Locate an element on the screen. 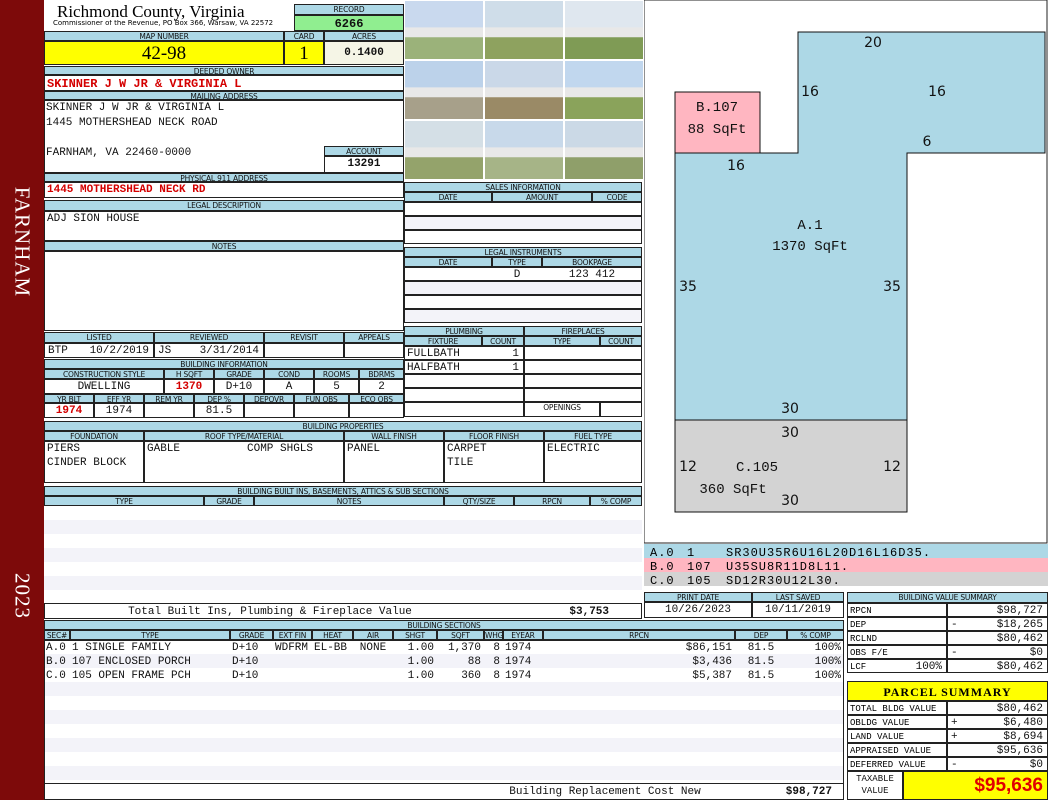  roof-material: COMP SHGLS is located at coordinates (280, 449).